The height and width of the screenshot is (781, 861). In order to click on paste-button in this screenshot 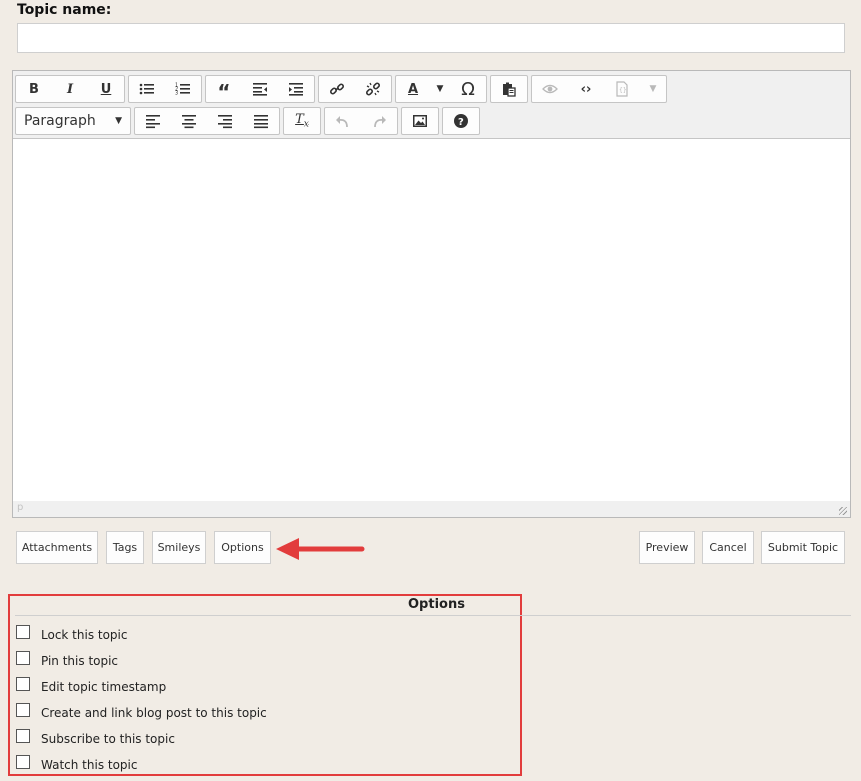, I will do `click(509, 89)`.